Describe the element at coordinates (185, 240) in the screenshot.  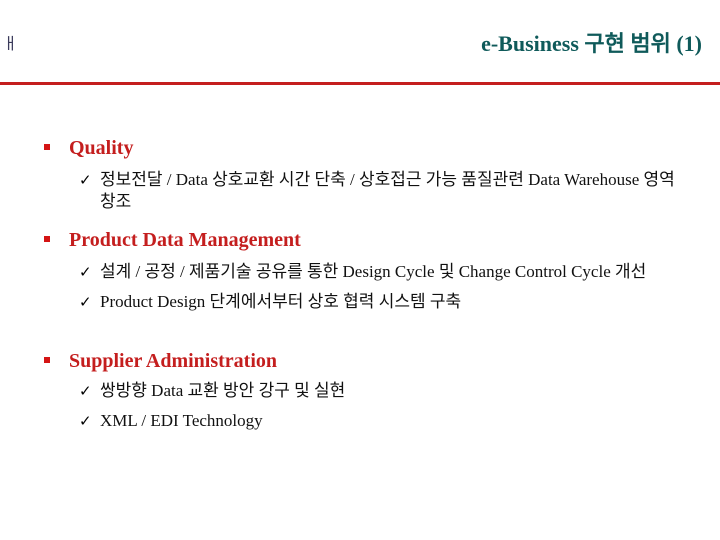
I see `section-heading-text: Product Data Management` at that location.